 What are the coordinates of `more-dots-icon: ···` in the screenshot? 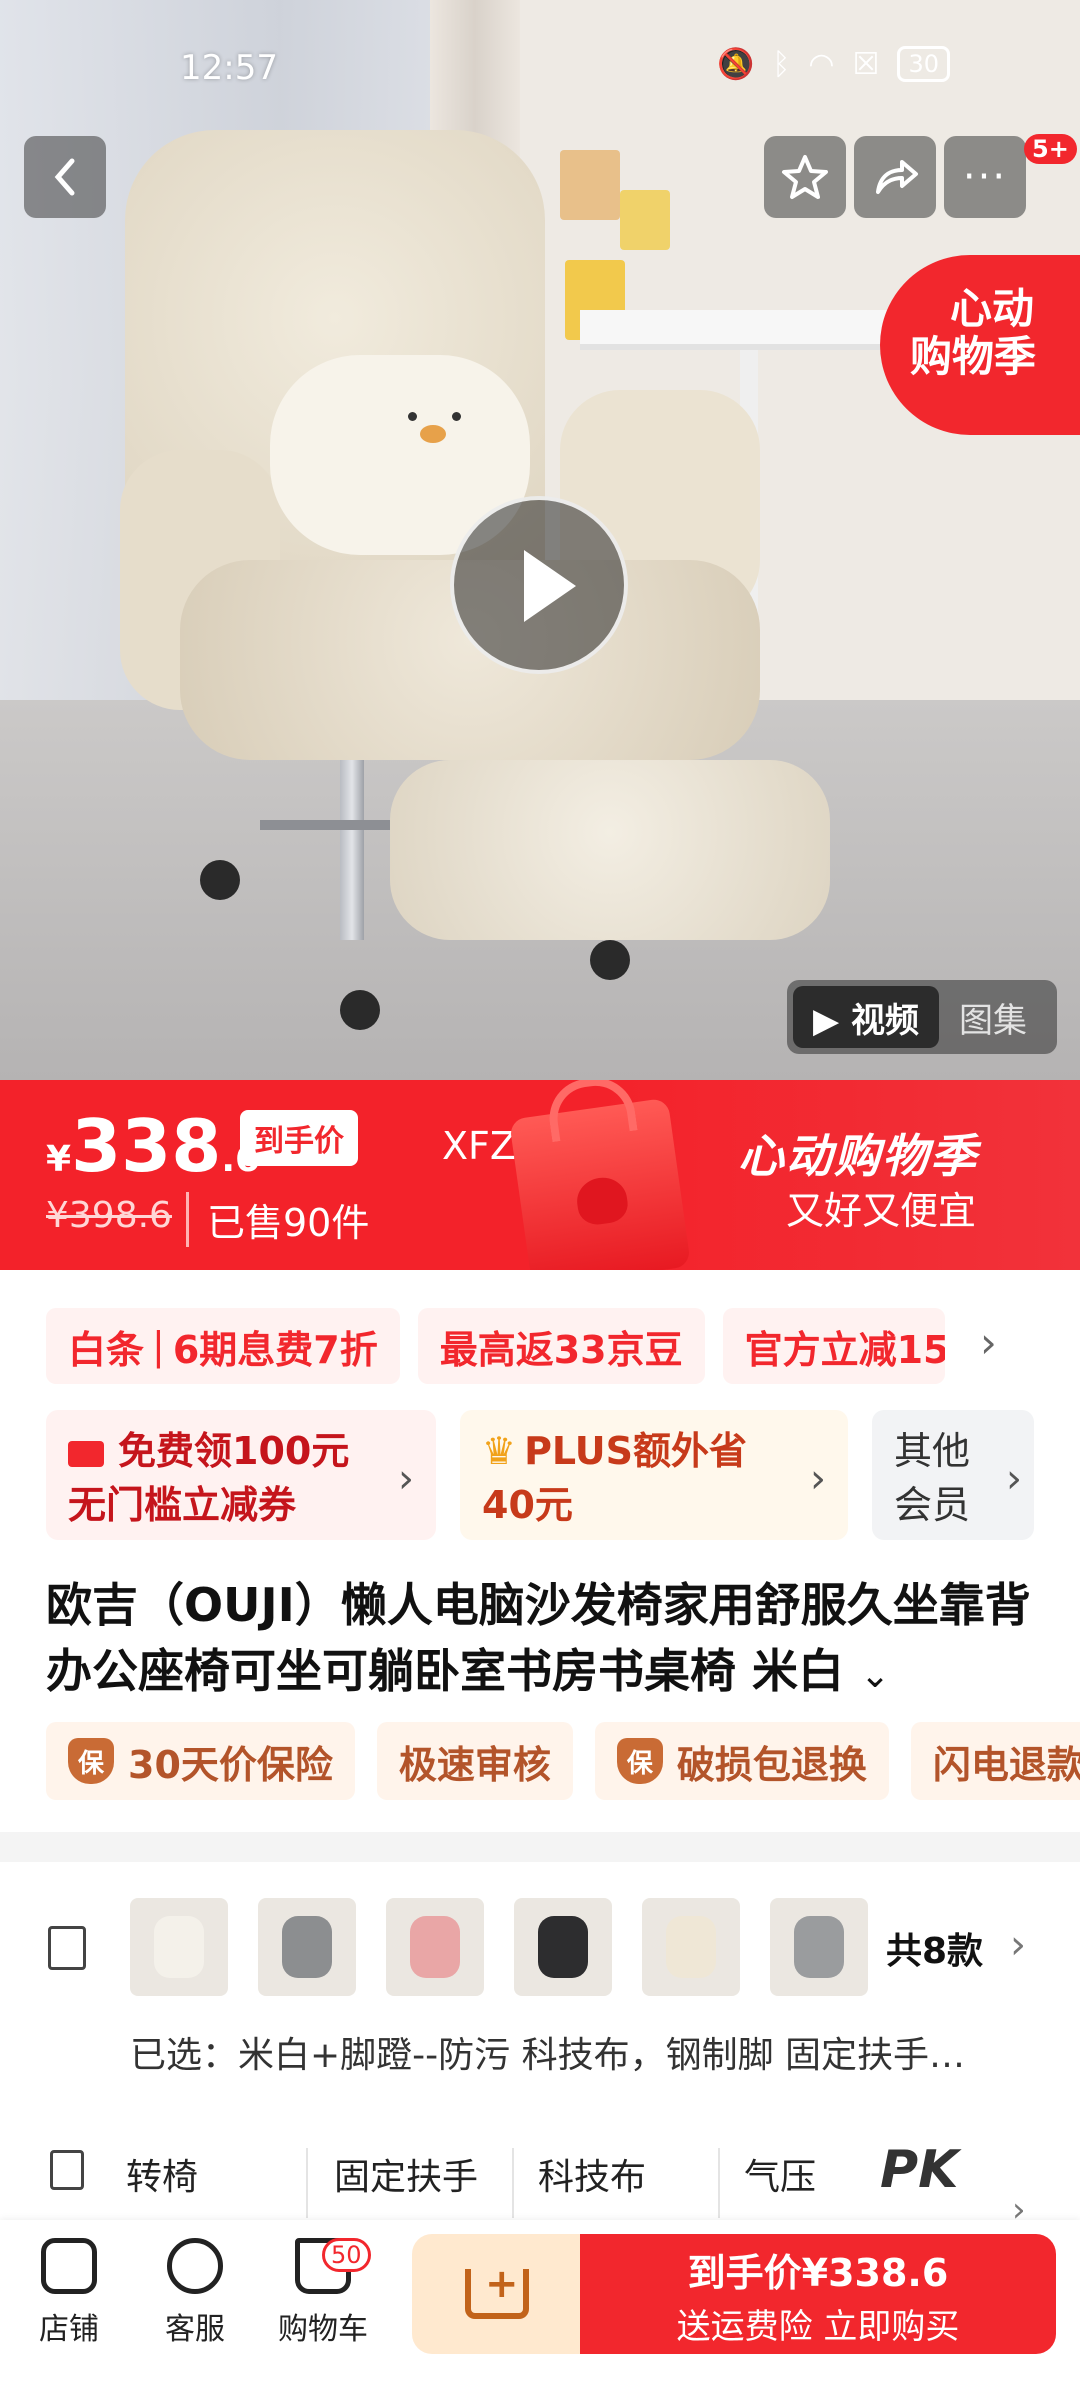 It's located at (985, 177).